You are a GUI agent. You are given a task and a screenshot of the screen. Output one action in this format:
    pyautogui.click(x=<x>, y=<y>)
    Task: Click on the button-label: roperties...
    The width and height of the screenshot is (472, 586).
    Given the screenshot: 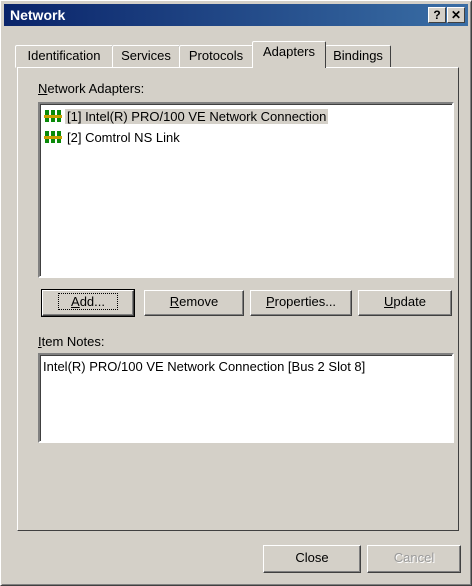 What is the action you would take?
    pyautogui.click(x=305, y=301)
    